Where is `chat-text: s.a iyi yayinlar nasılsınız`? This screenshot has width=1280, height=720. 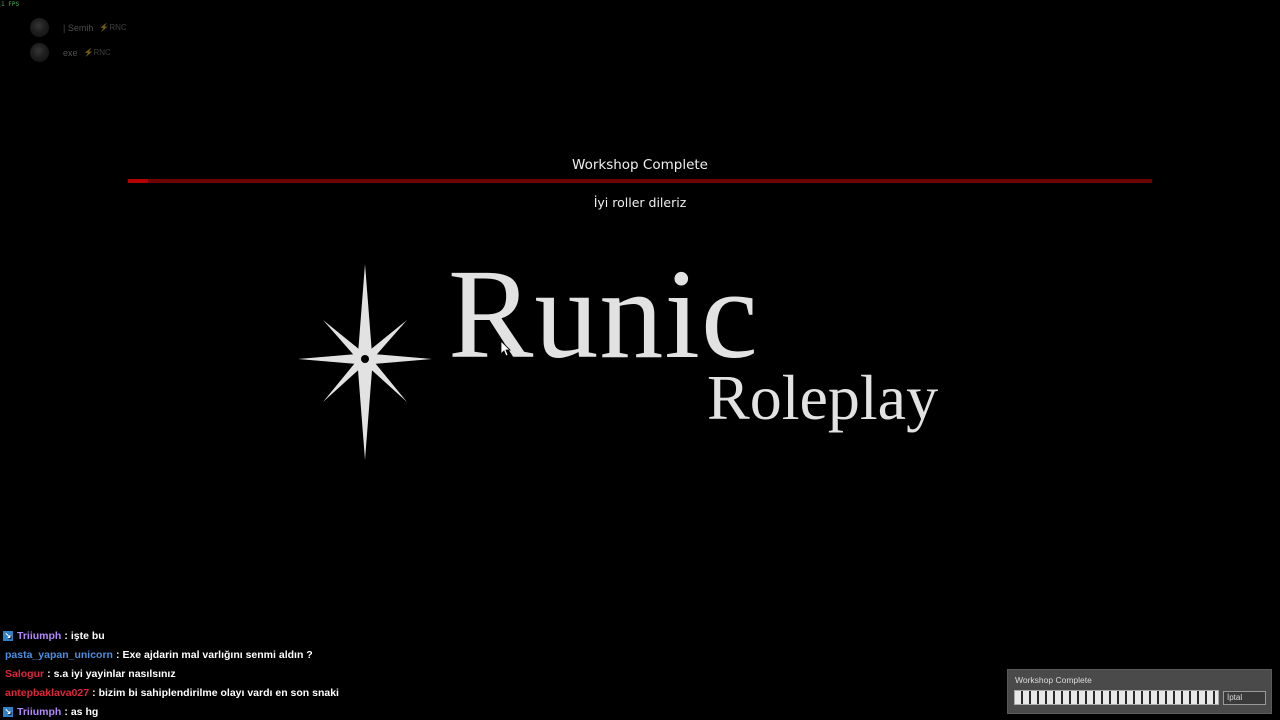 chat-text: s.a iyi yayinlar nasılsınız is located at coordinates (114, 673).